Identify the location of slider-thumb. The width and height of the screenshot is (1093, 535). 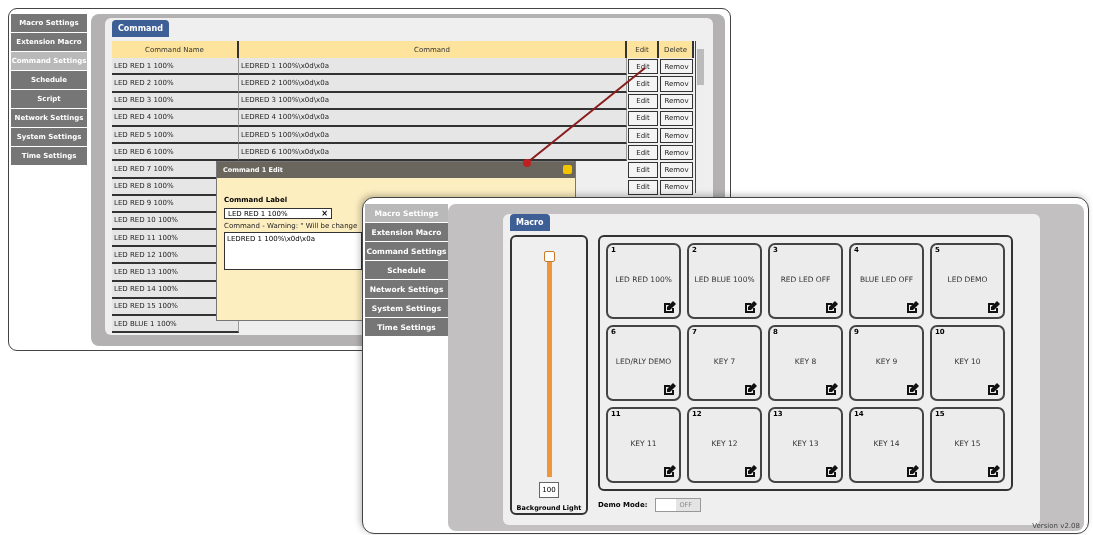
(549, 256).